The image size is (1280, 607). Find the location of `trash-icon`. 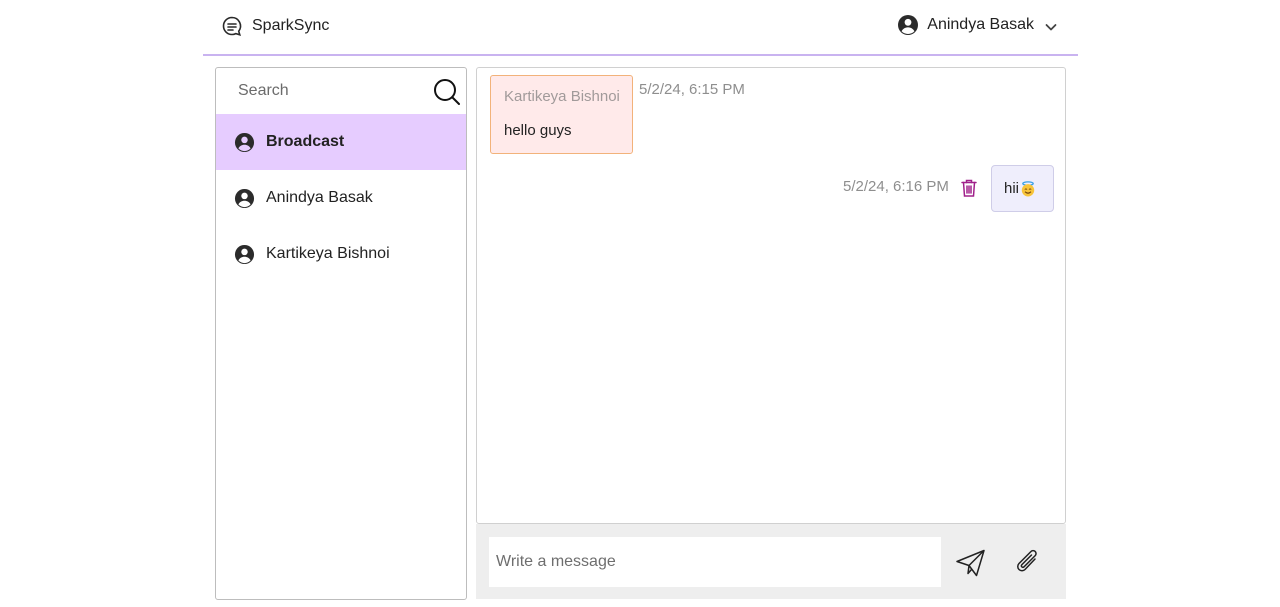

trash-icon is located at coordinates (969, 188).